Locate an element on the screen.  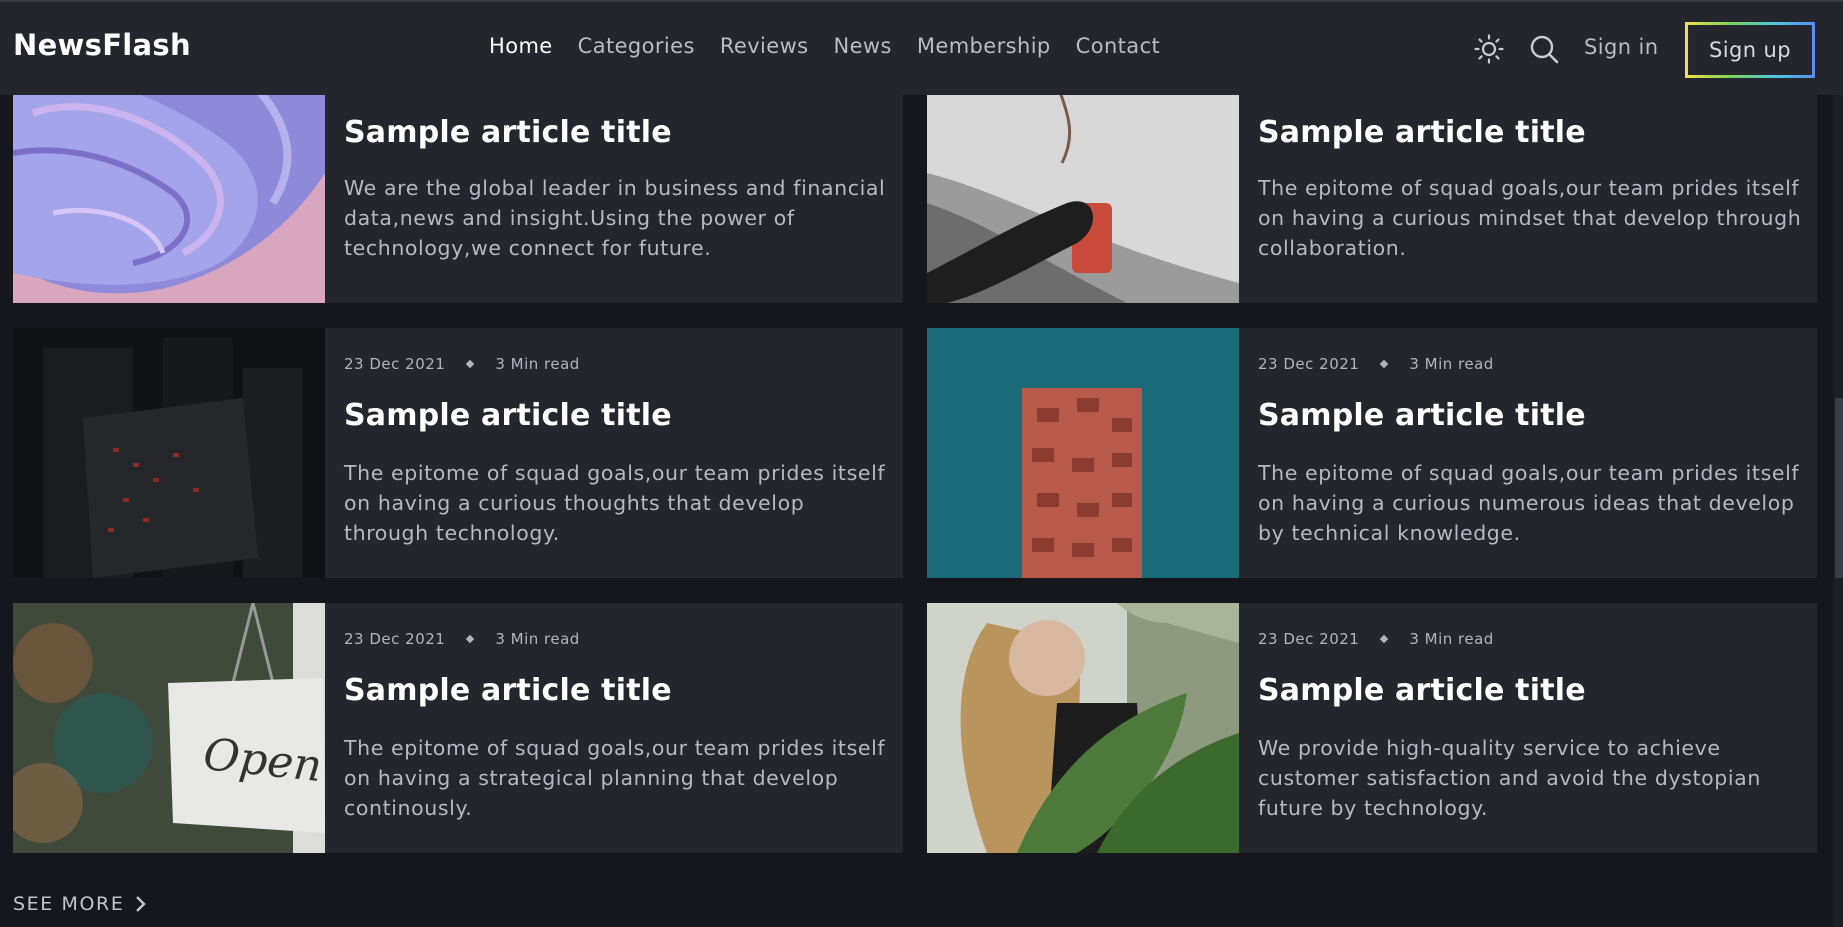
chevron-right-icon is located at coordinates (141, 904).